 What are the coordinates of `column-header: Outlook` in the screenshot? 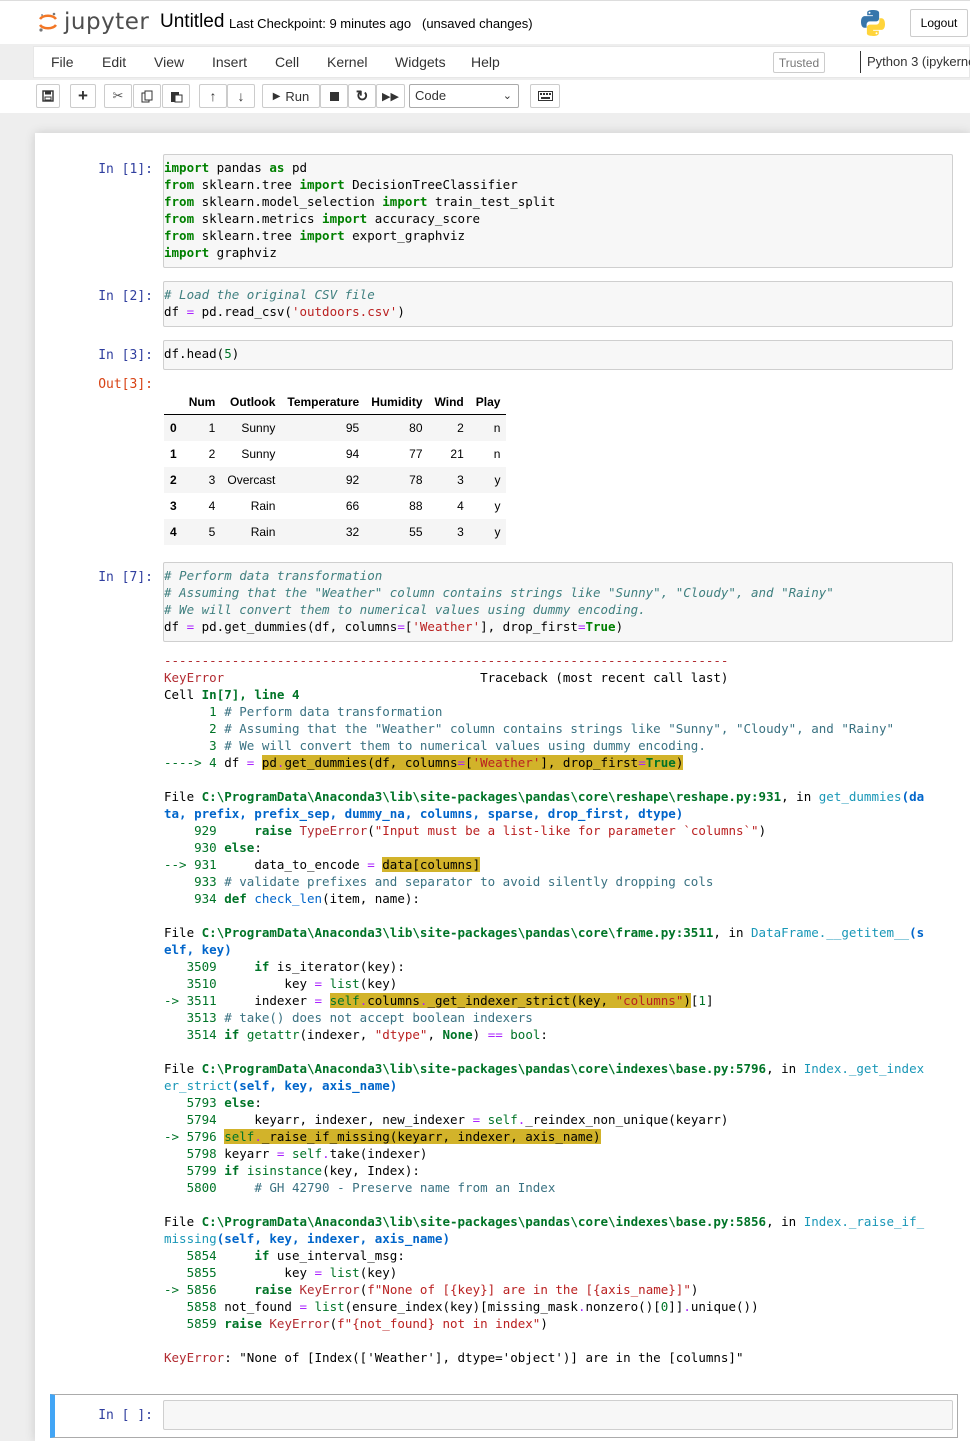 It's located at (251, 402).